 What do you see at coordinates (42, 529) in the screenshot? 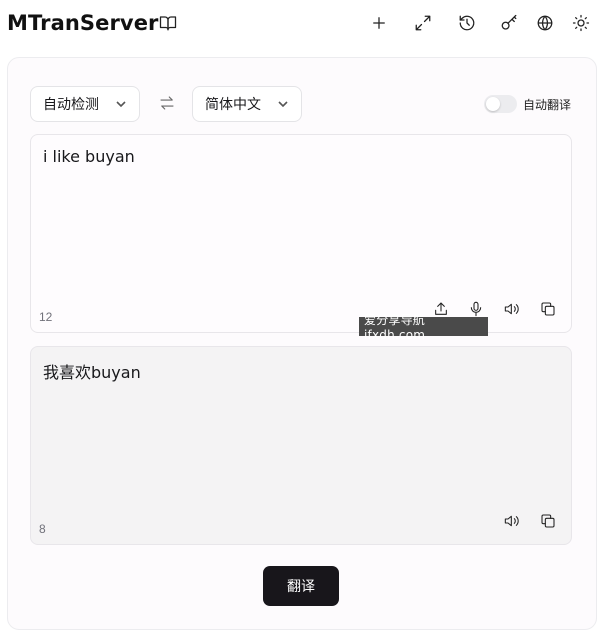
I see `target-char-count: 8` at bounding box center [42, 529].